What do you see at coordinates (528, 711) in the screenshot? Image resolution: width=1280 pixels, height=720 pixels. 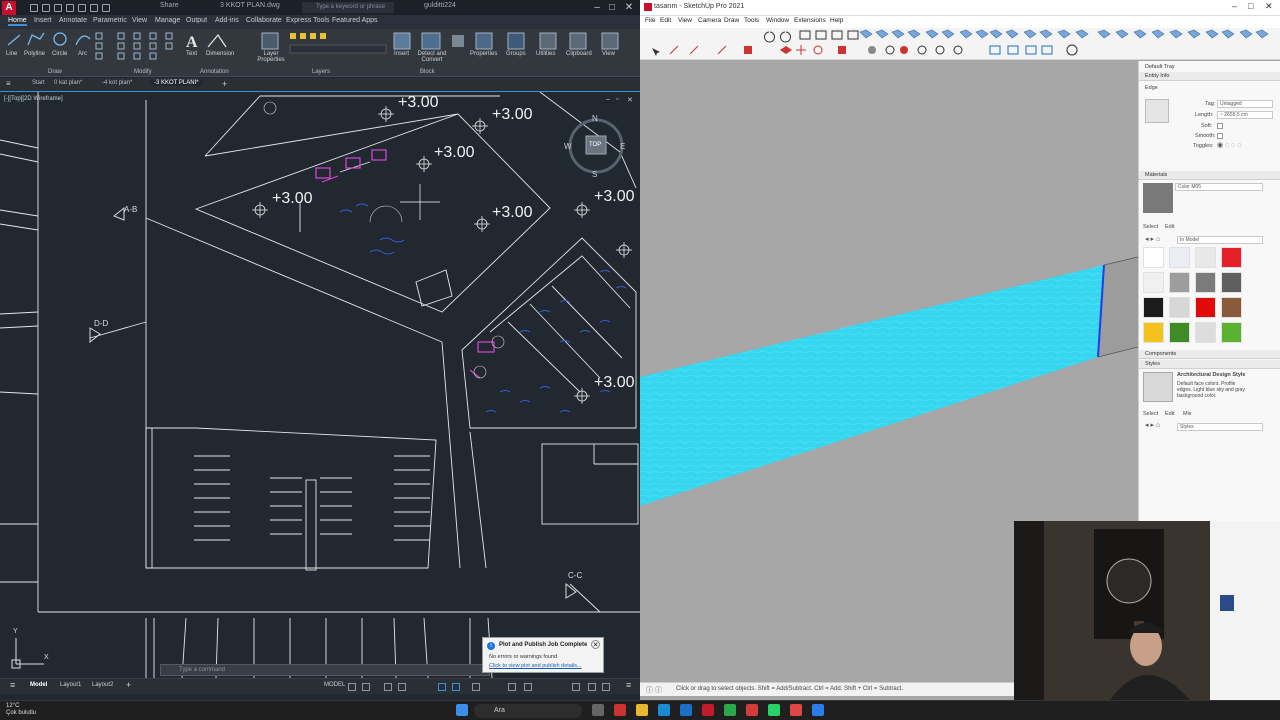 I see `taskbar-search: Ara` at bounding box center [528, 711].